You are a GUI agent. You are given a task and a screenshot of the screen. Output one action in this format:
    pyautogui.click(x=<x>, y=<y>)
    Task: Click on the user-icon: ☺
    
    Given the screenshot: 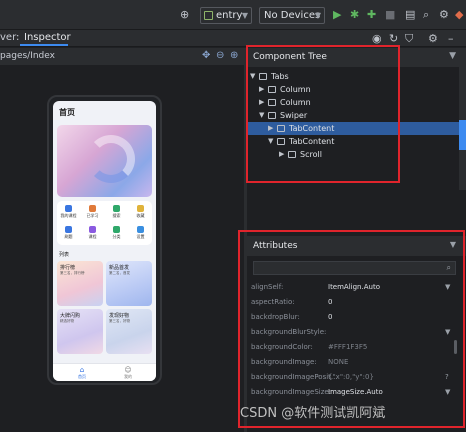 What is the action you would take?
    pyautogui.click(x=128, y=370)
    